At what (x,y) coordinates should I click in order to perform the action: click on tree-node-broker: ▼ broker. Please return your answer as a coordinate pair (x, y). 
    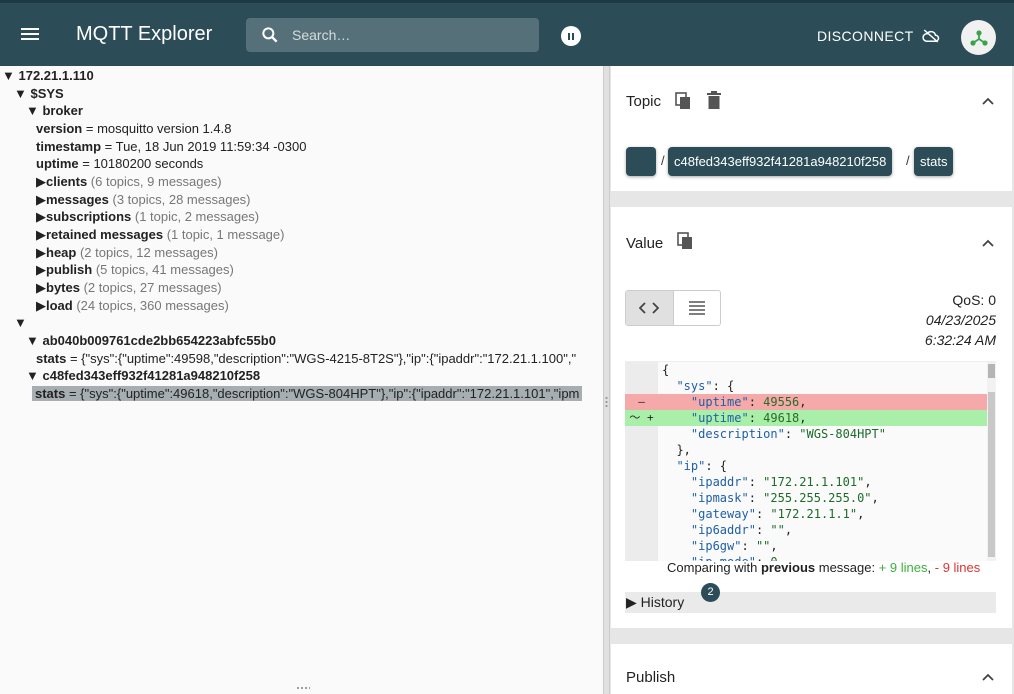
    Looking at the image, I should click on (54, 110).